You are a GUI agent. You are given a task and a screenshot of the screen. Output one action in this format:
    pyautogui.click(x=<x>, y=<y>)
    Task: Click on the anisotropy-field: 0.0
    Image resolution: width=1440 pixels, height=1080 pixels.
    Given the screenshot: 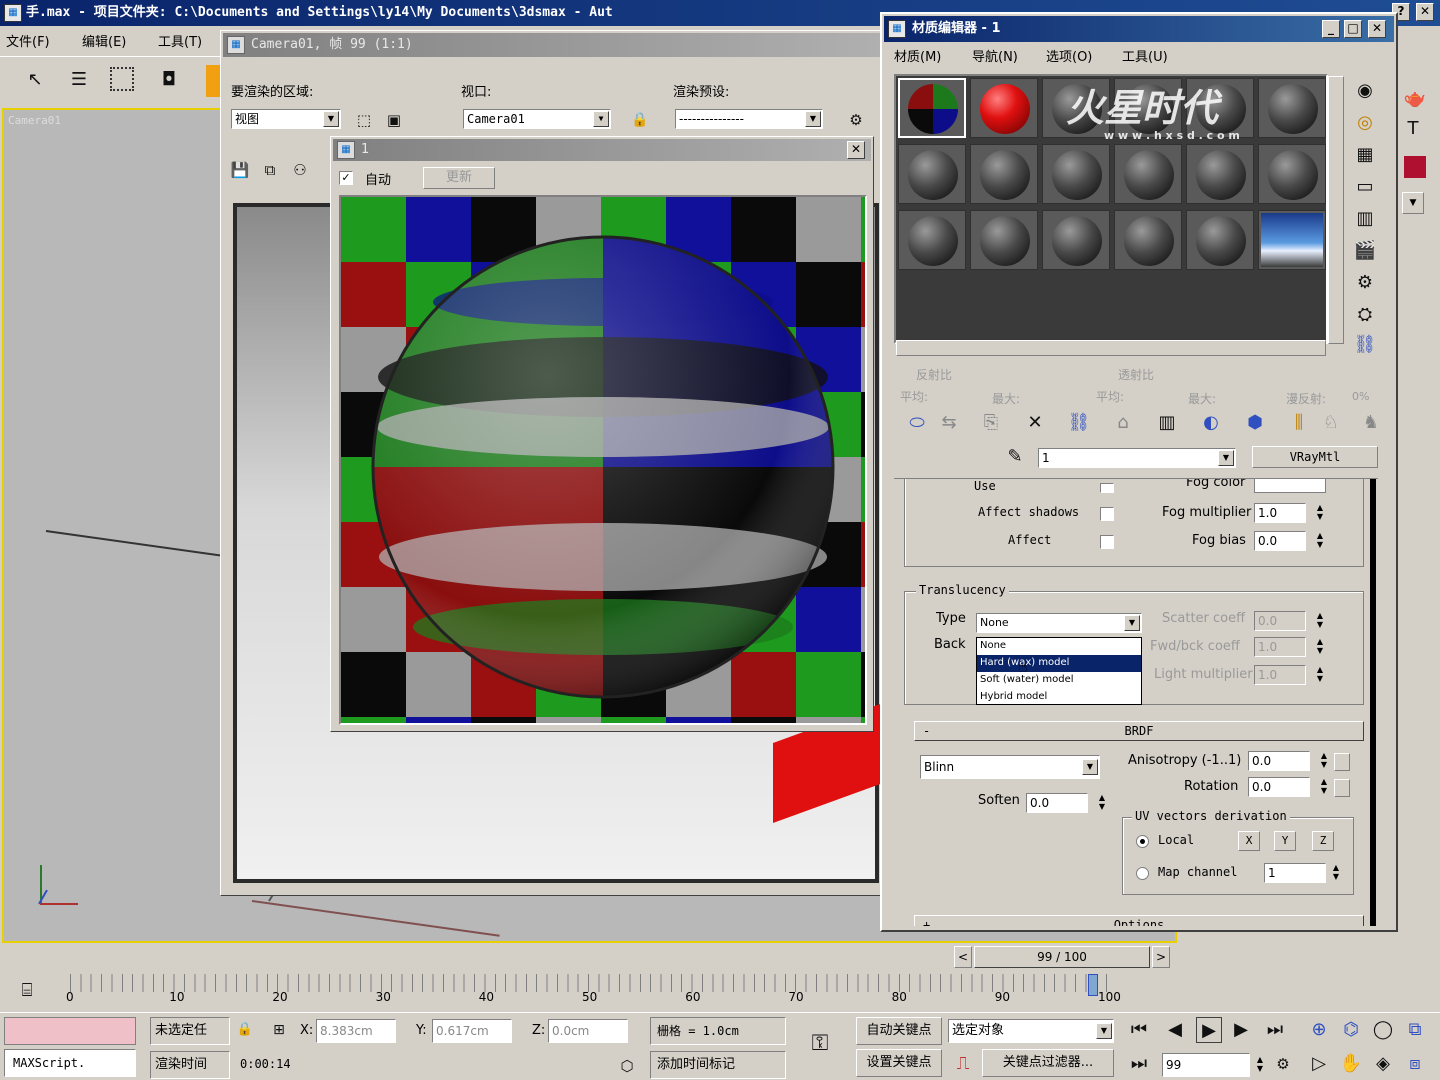 What is the action you would take?
    pyautogui.click(x=1279, y=761)
    